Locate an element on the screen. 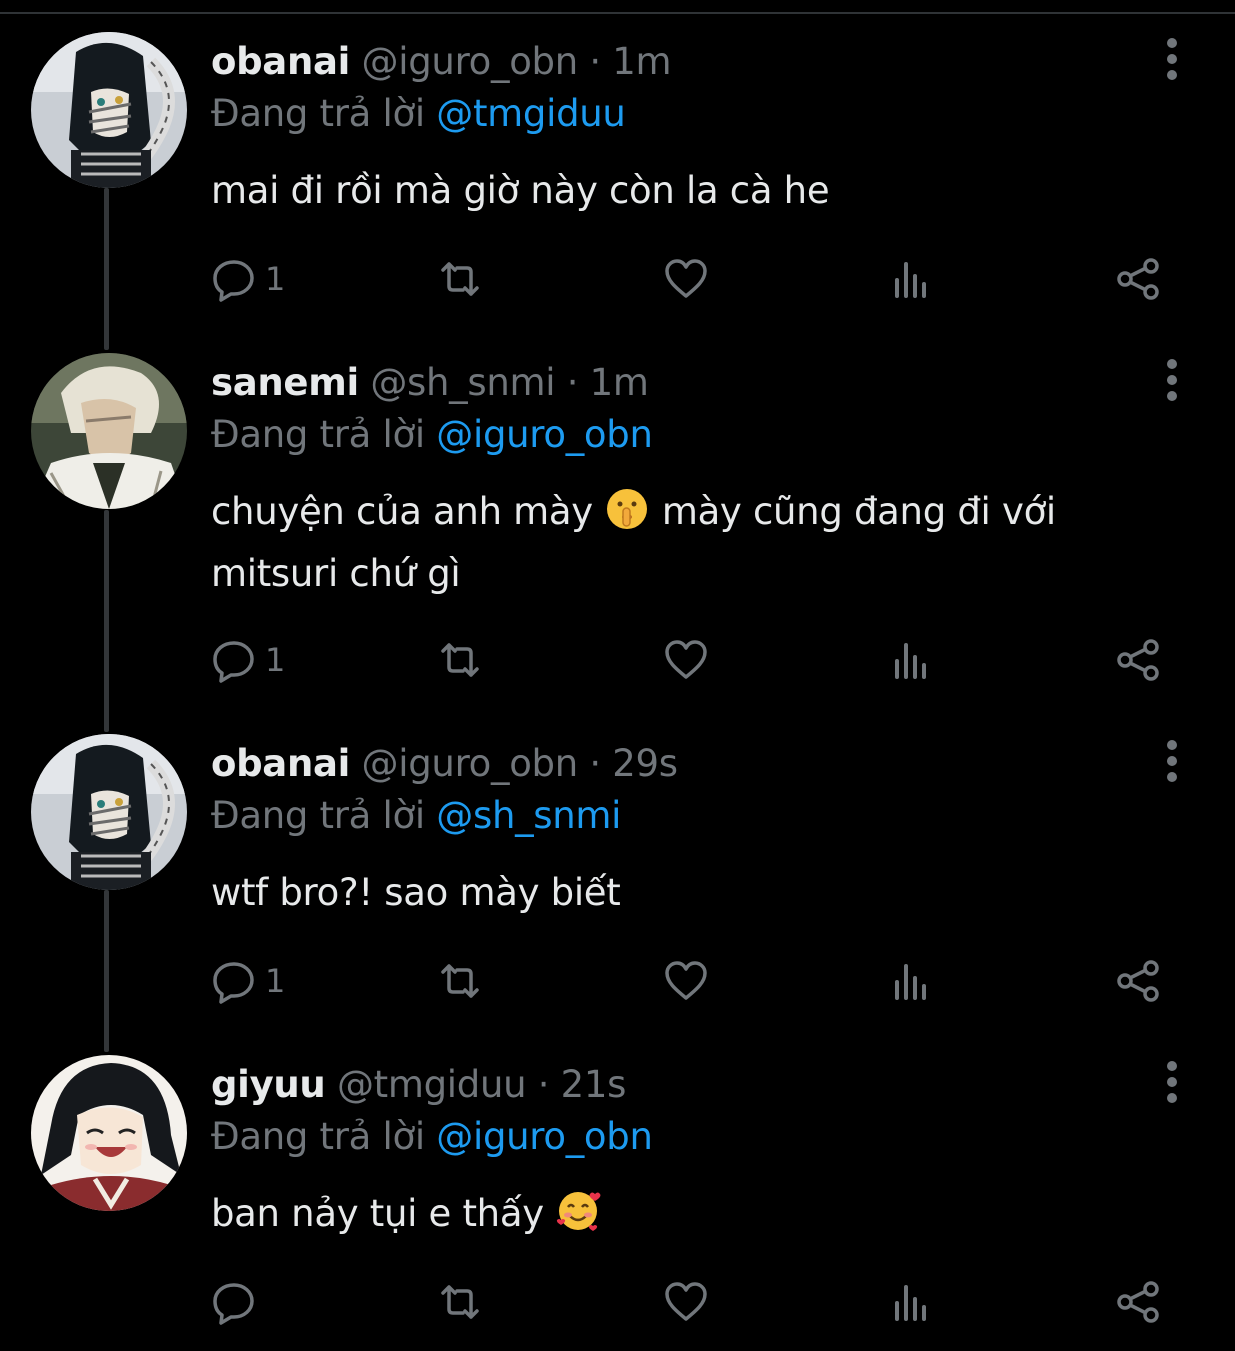  tweet-text-part: wtf bro?! sao mày biết is located at coordinates (416, 892).